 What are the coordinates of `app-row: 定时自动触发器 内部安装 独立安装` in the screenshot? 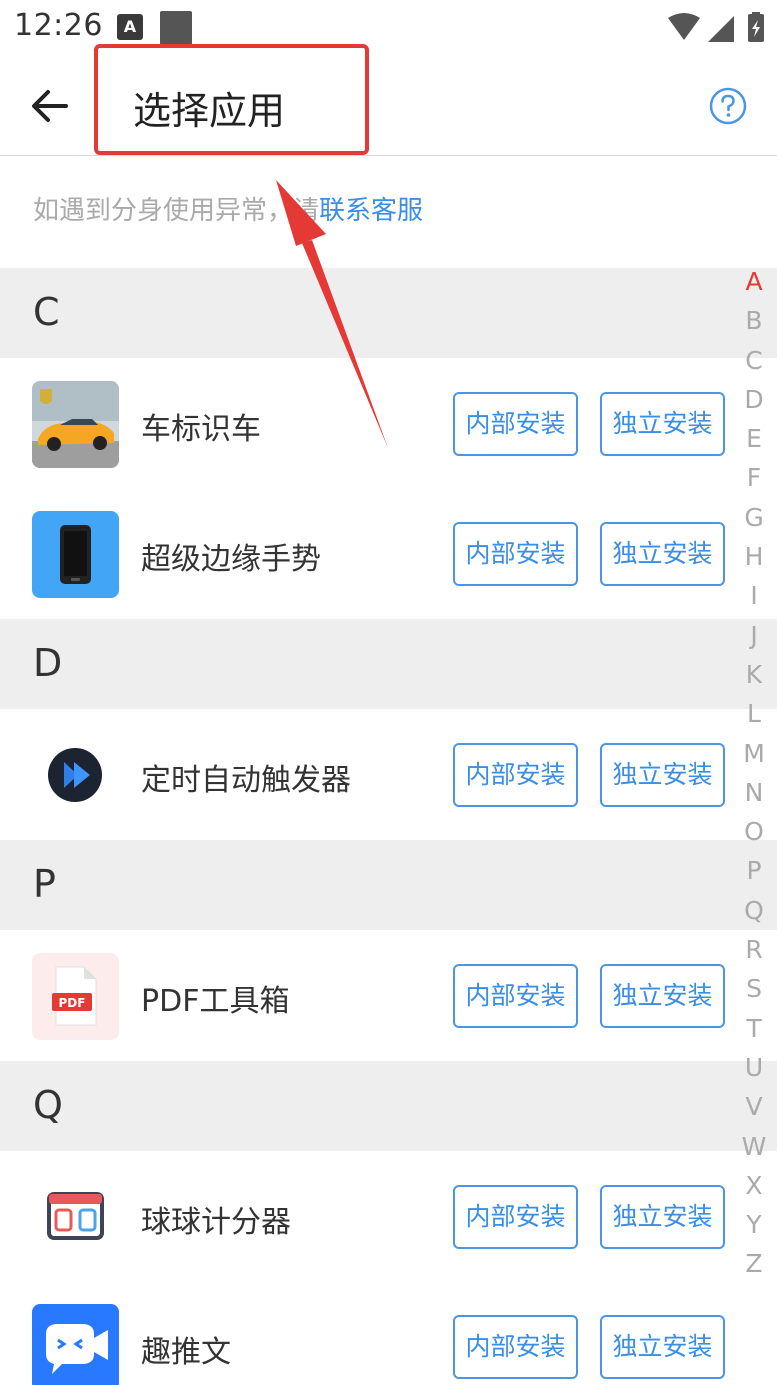 It's located at (388, 775).